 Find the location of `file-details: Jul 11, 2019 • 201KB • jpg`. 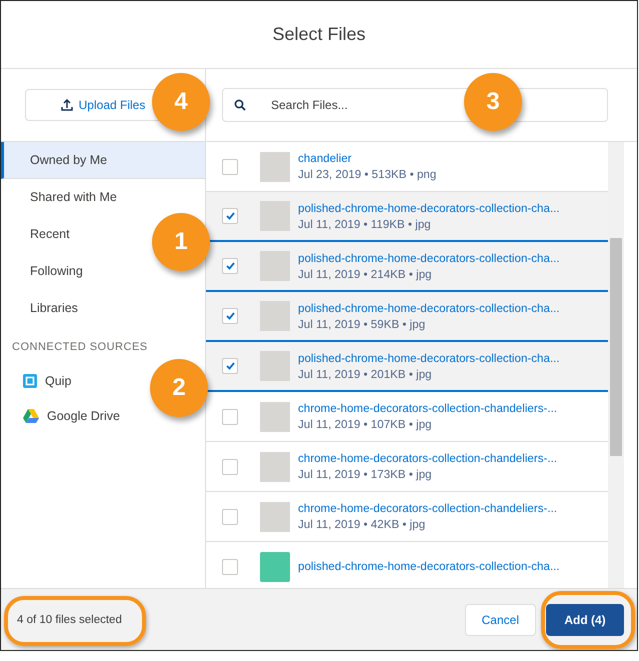

file-details: Jul 11, 2019 • 201KB • jpg is located at coordinates (365, 374).